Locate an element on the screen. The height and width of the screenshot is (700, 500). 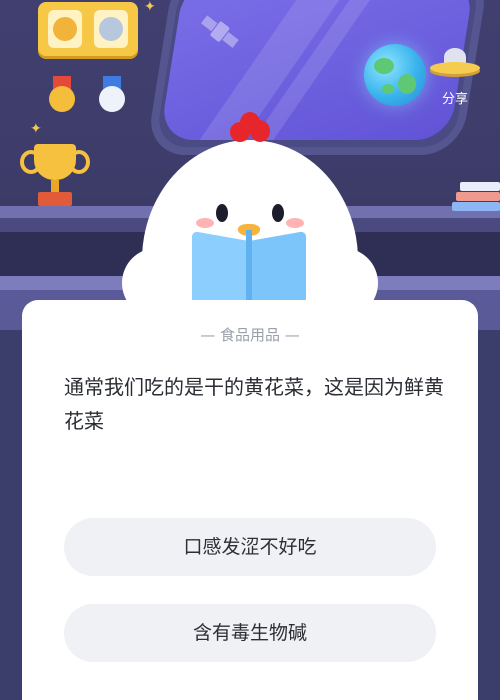
earth-icon is located at coordinates (395, 75).